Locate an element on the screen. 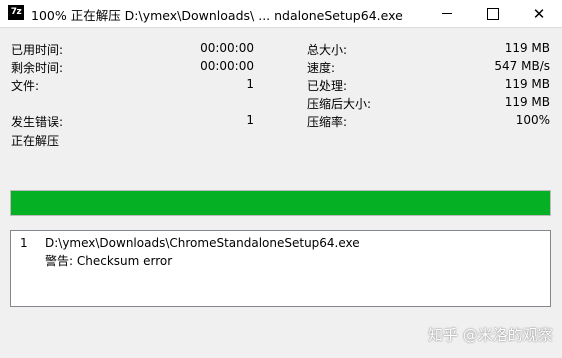 The image size is (562, 358). remaining-time-value: 00:00:00 is located at coordinates (227, 66).